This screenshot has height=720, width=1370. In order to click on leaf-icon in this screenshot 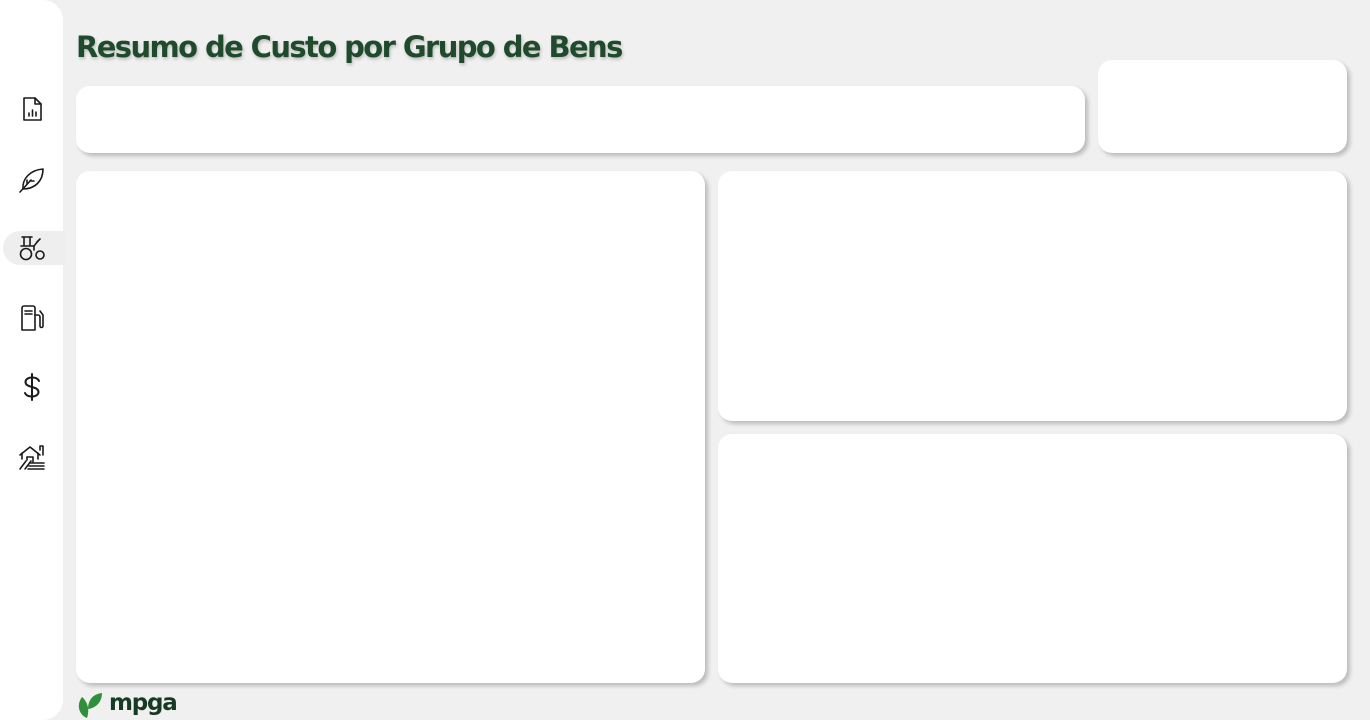, I will do `click(31, 180)`.